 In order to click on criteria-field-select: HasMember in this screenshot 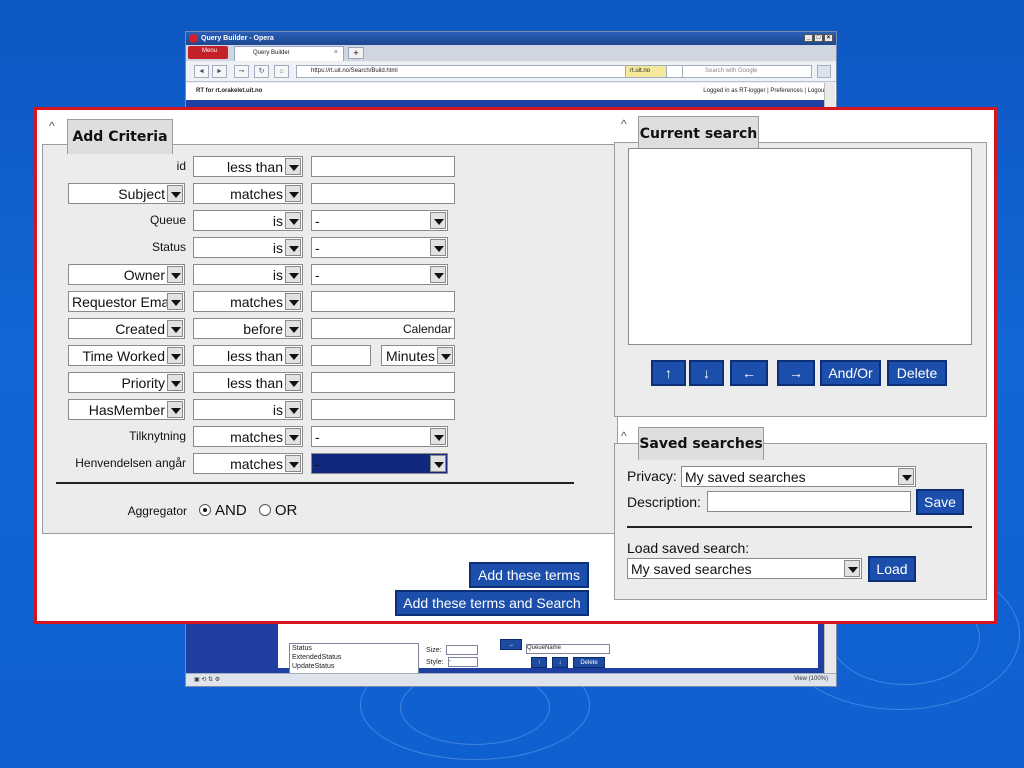, I will do `click(126, 409)`.